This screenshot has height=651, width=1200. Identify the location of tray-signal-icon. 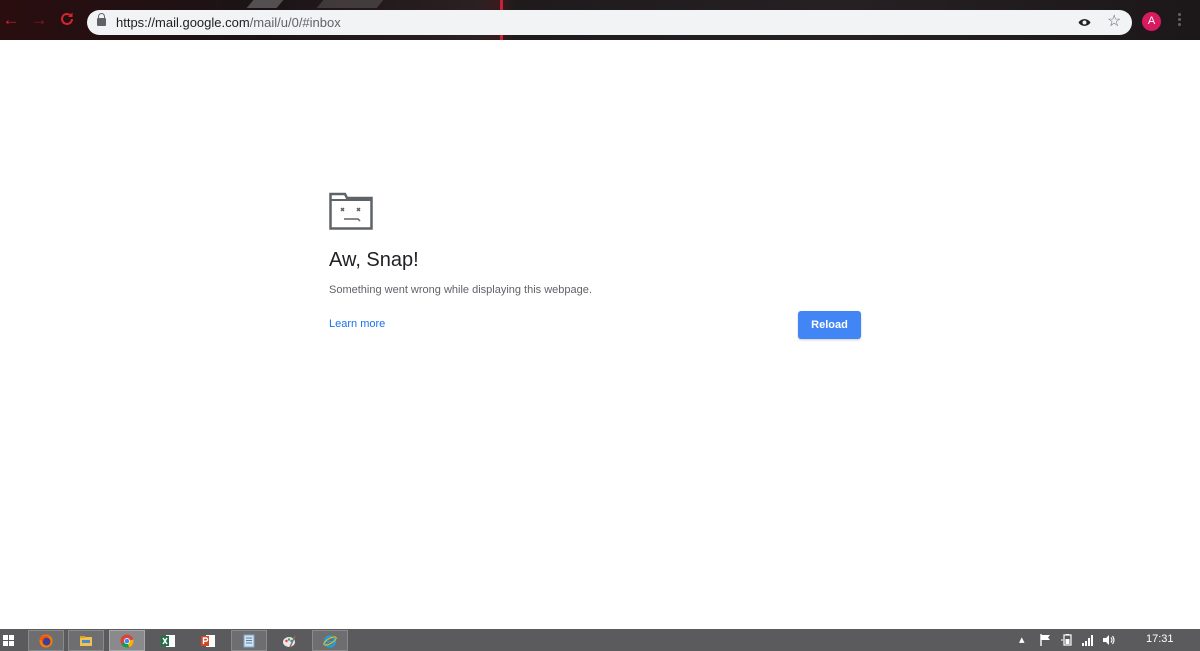
(1088, 641).